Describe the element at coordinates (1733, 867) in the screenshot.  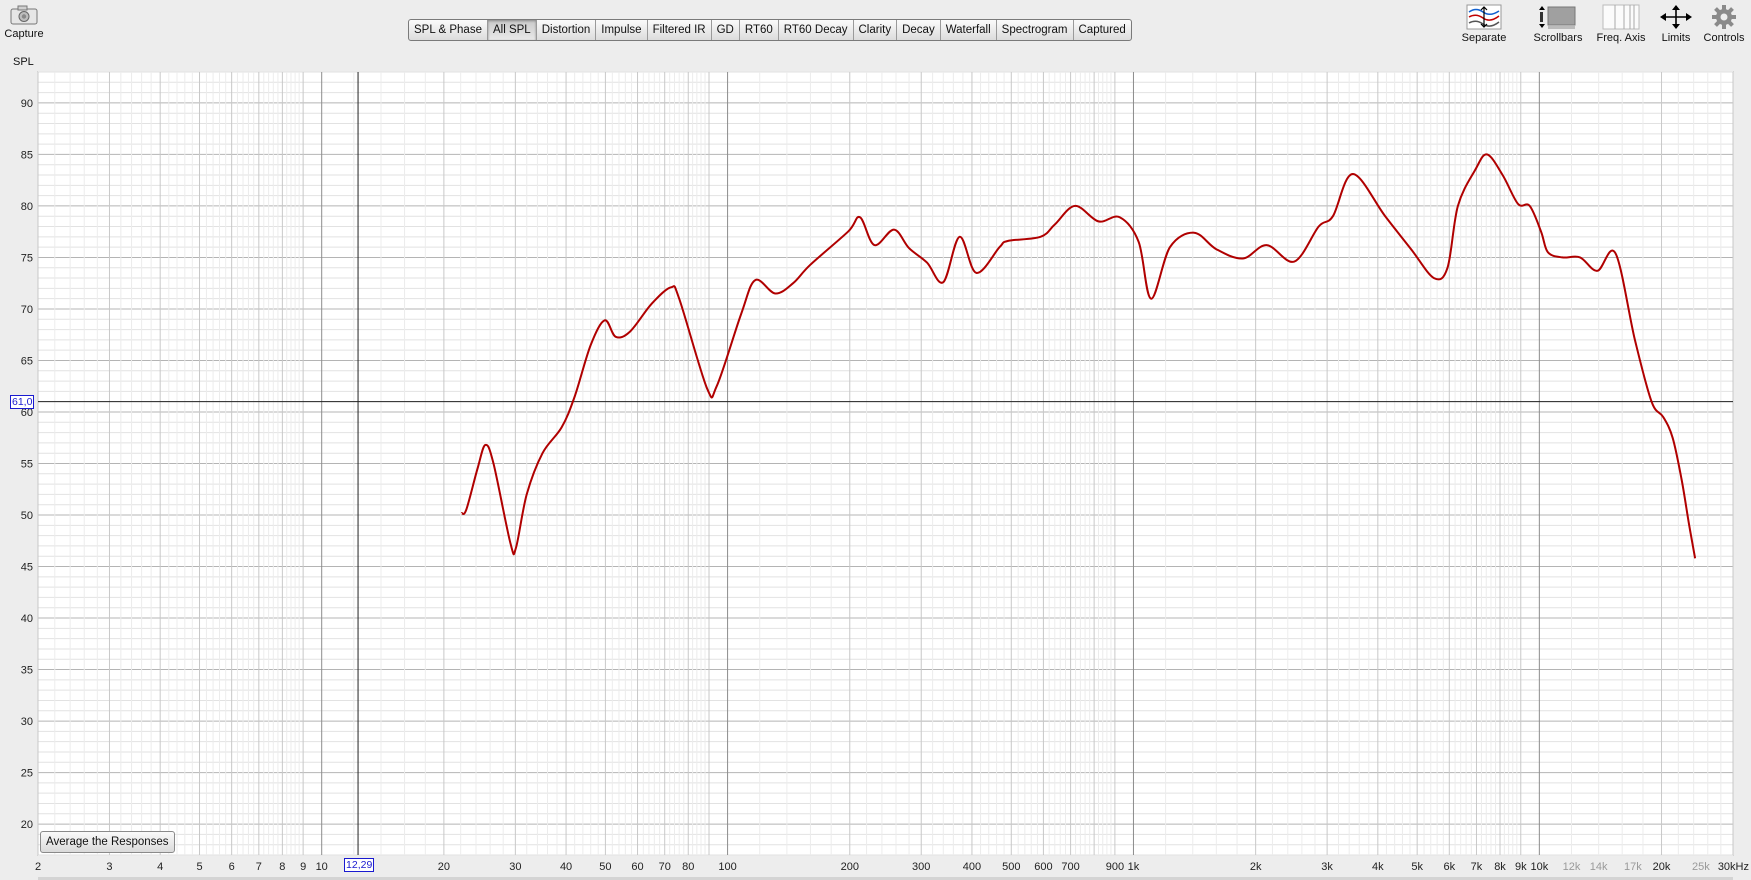
I see `x-tick-label: 30kHz` at that location.